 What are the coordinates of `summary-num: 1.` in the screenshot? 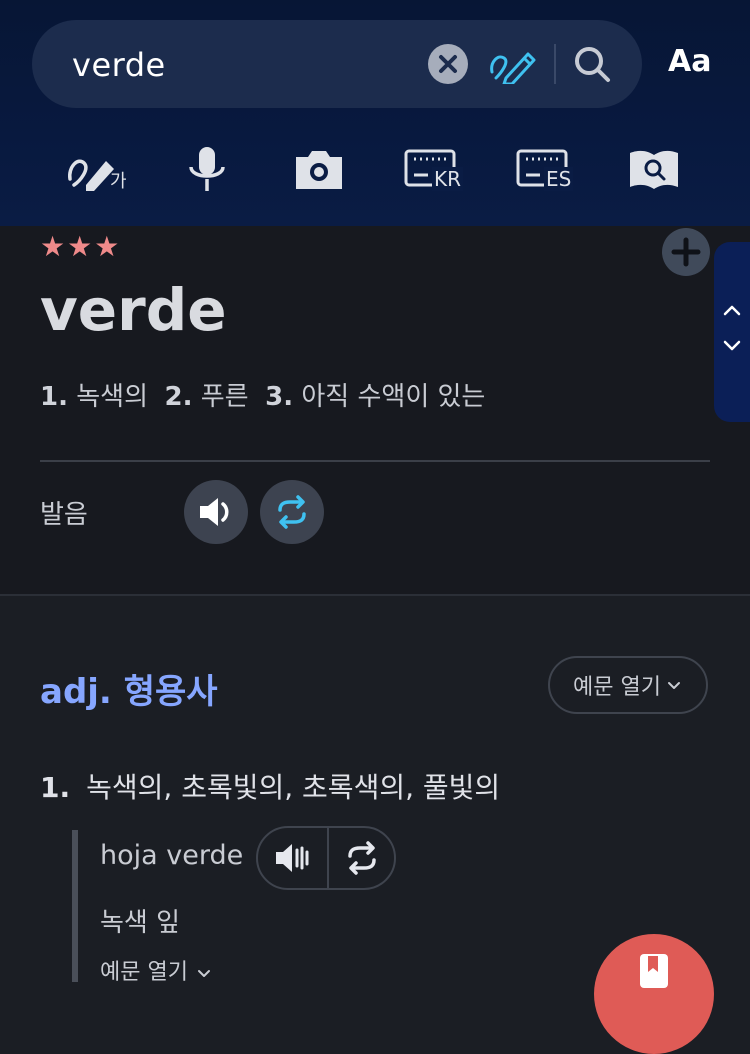 It's located at (54, 397).